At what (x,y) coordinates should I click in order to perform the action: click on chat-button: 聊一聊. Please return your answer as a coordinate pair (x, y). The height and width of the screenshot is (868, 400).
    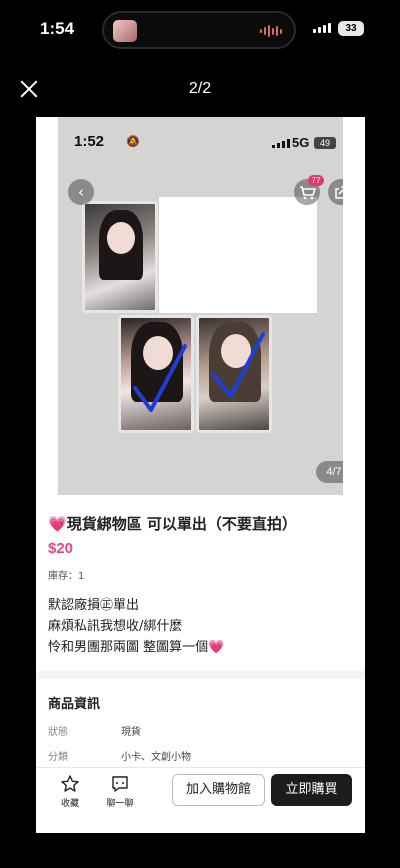
    Looking at the image, I should click on (120, 791).